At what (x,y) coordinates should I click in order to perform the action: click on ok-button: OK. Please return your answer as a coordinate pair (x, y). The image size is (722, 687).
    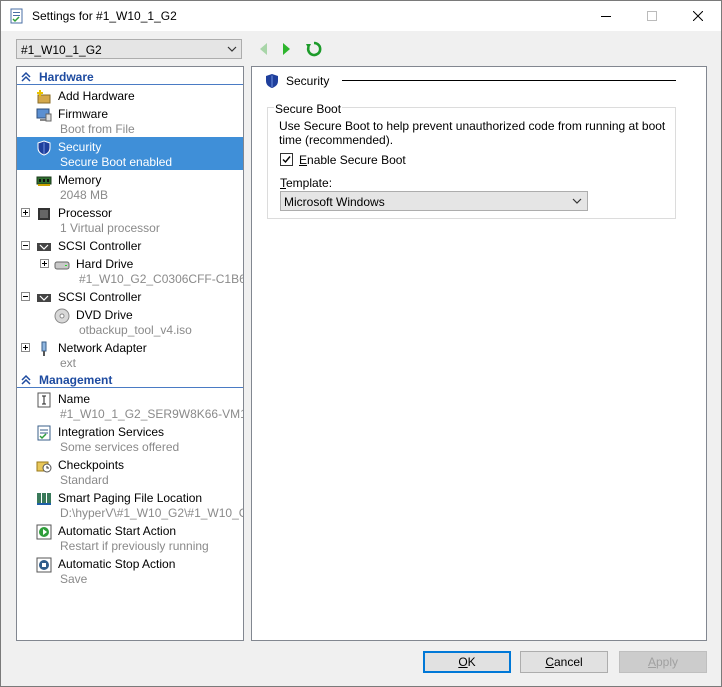
    Looking at the image, I should click on (467, 662).